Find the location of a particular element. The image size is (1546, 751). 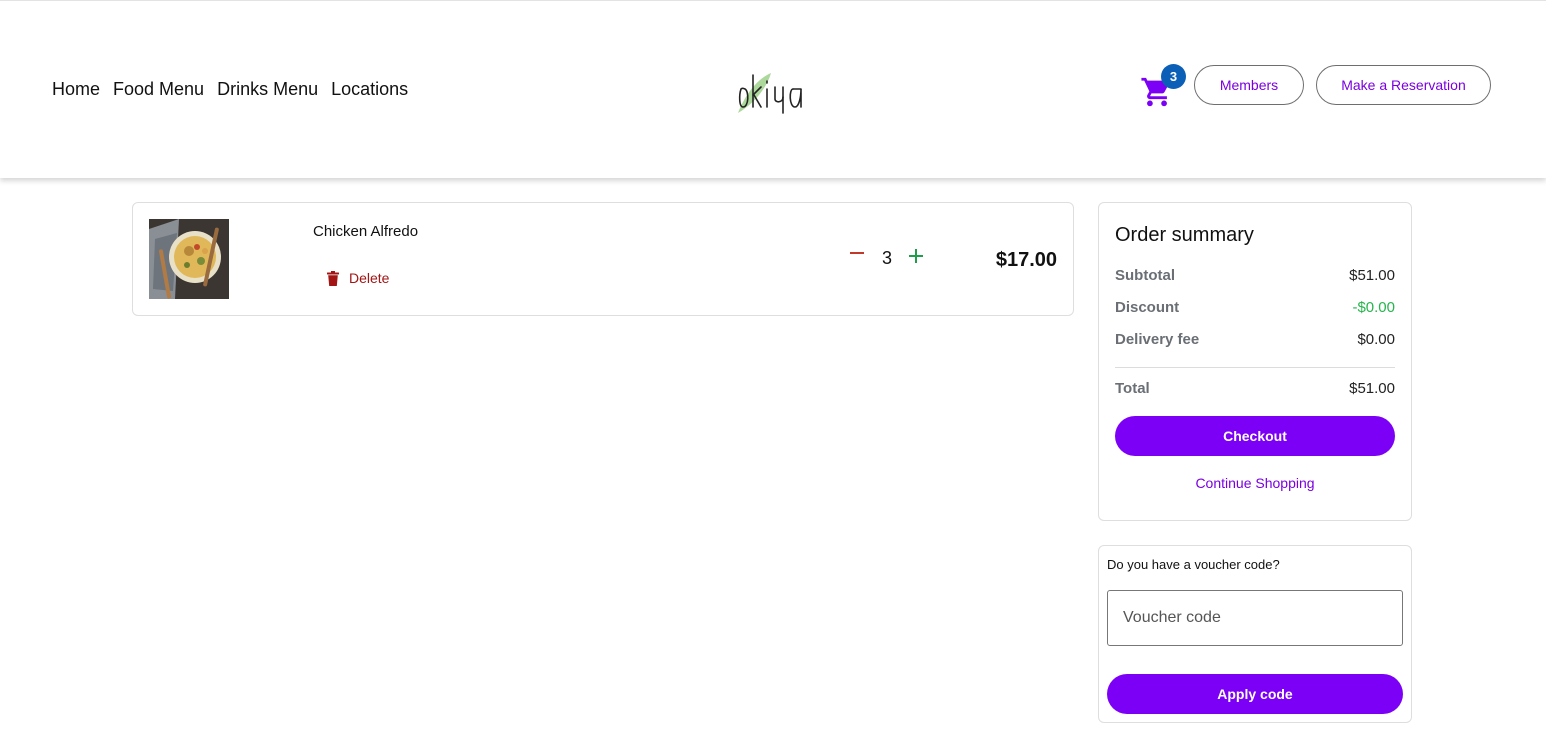

item-name: Chicken Alfredo is located at coordinates (366, 231).